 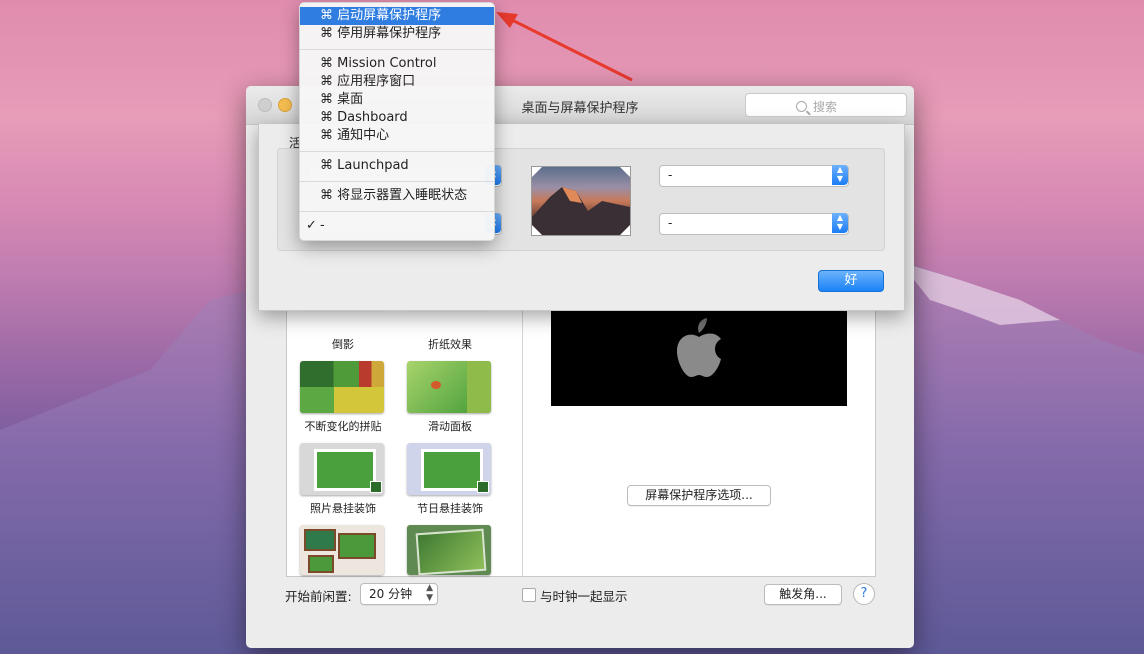 I want to click on menu-item-app-windows: ⌘ 应用程序窗口, so click(x=397, y=82).